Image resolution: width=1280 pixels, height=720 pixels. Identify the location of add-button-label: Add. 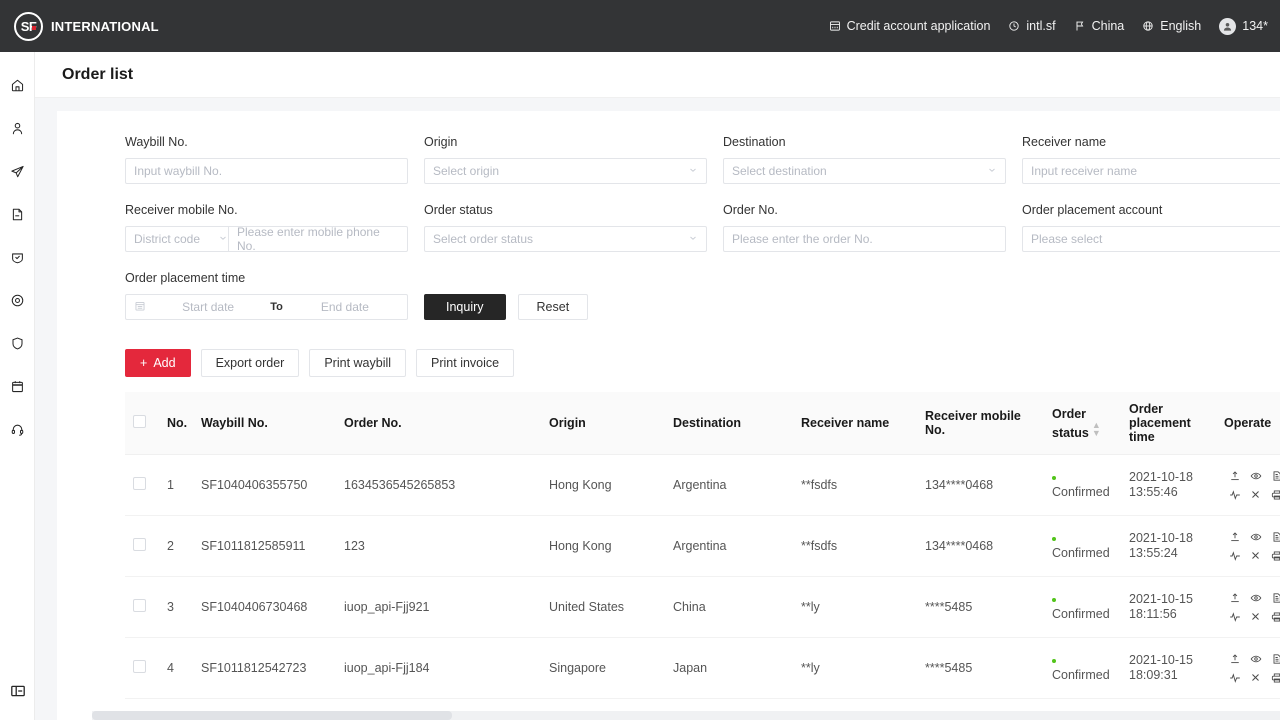
(164, 363).